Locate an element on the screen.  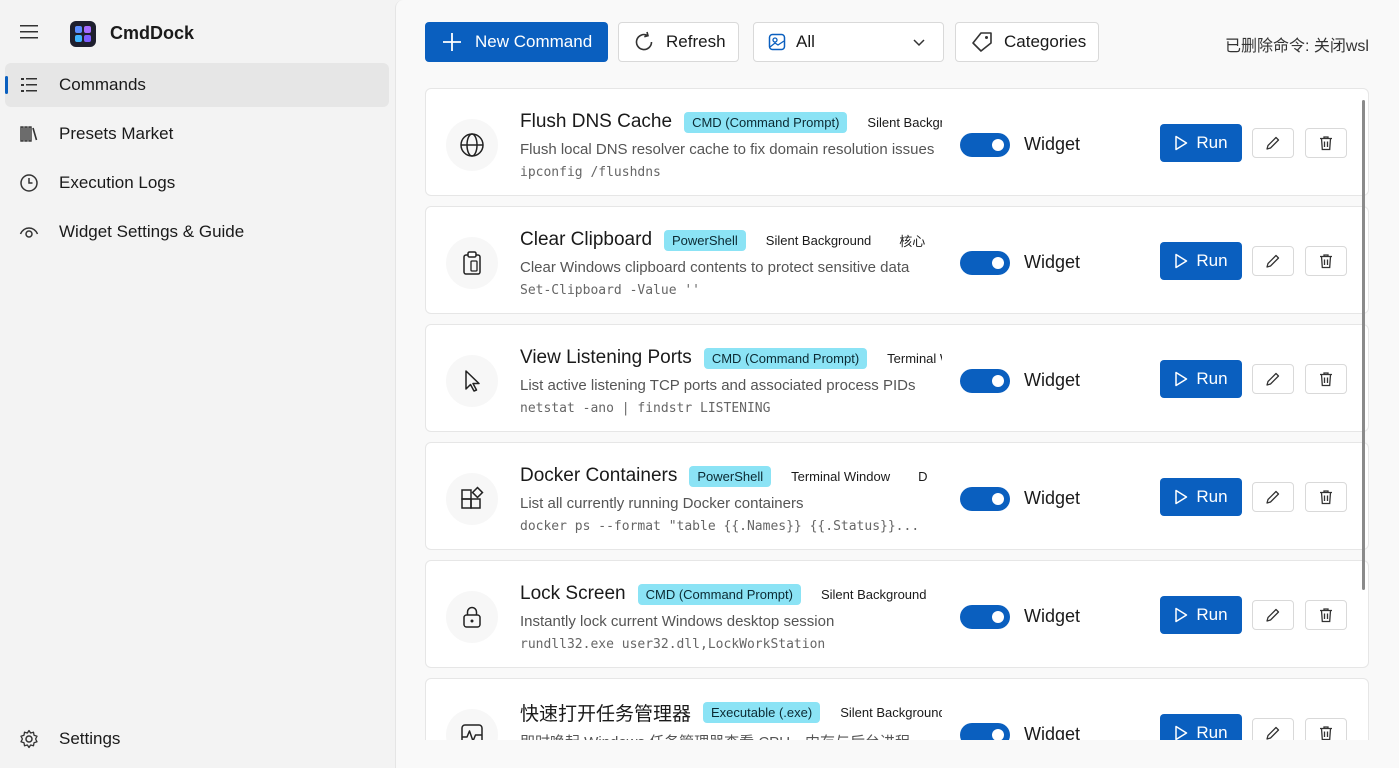
filter-dropdown: All is located at coordinates (848, 42).